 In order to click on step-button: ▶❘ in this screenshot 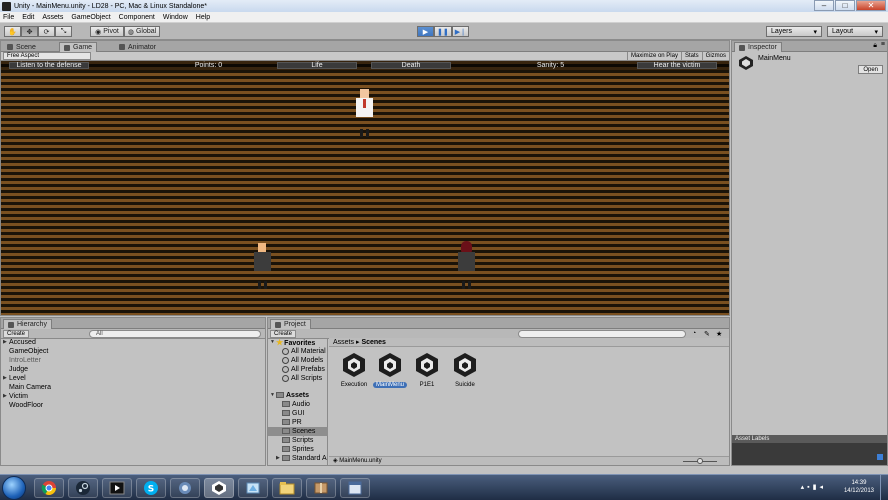, I will do `click(460, 31)`.